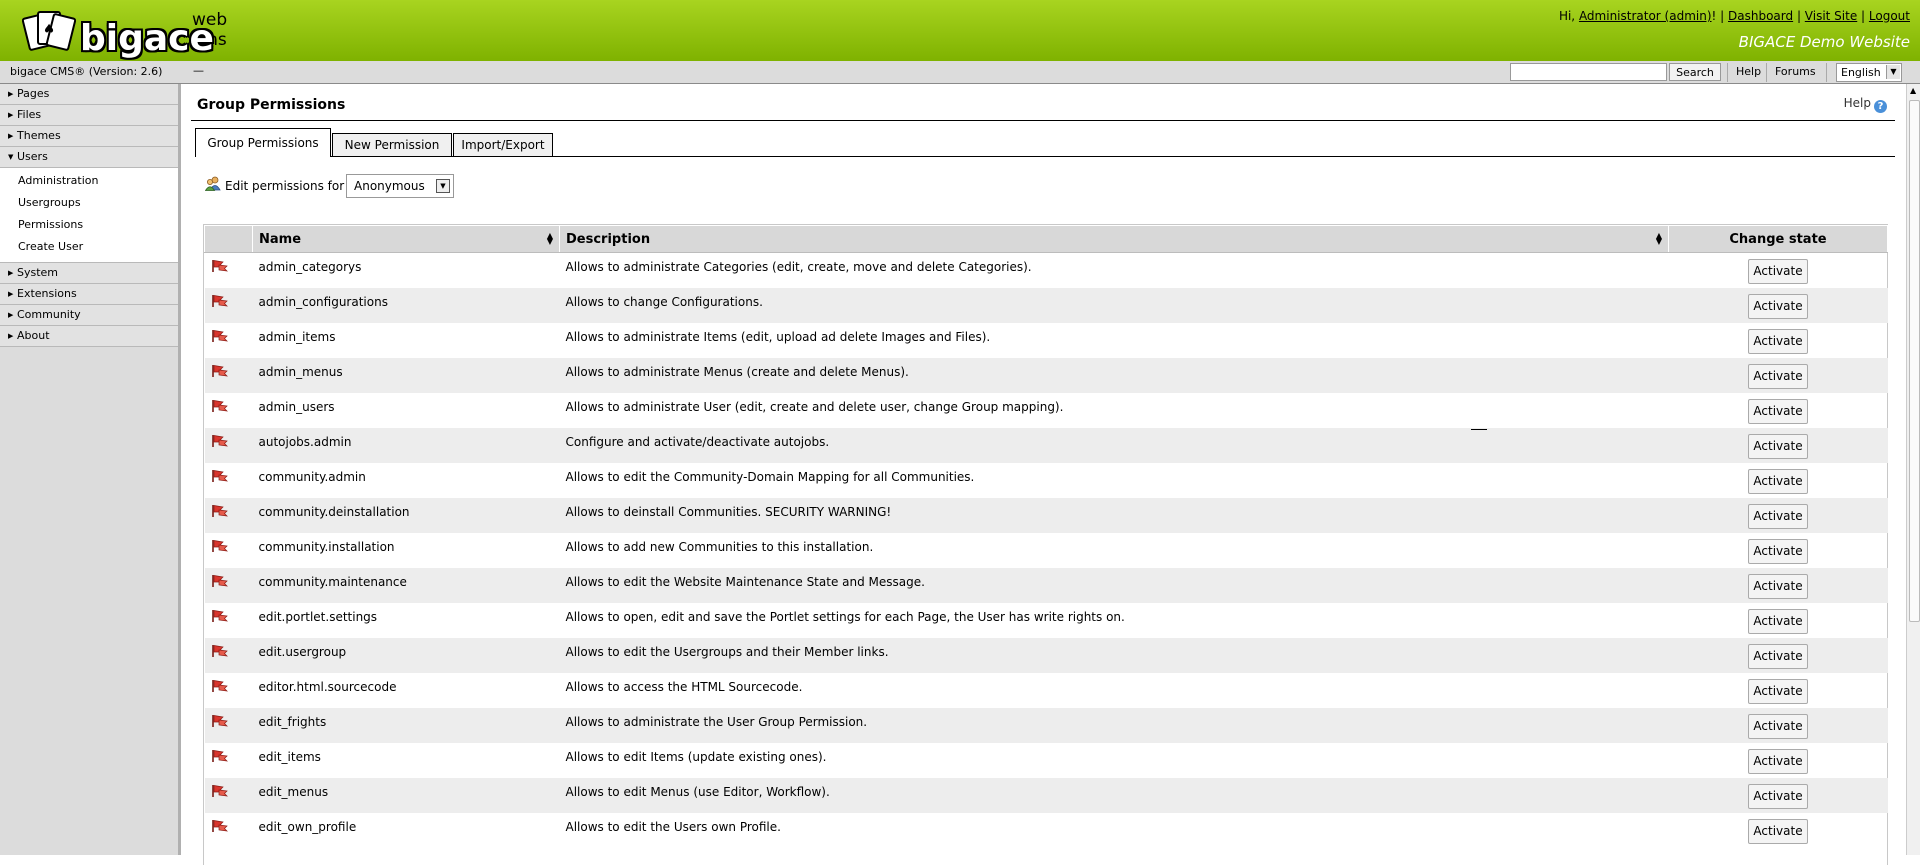 The width and height of the screenshot is (1920, 865). Describe the element at coordinates (89, 315) in the screenshot. I see `sidebar-item-community: ▶ Community` at that location.